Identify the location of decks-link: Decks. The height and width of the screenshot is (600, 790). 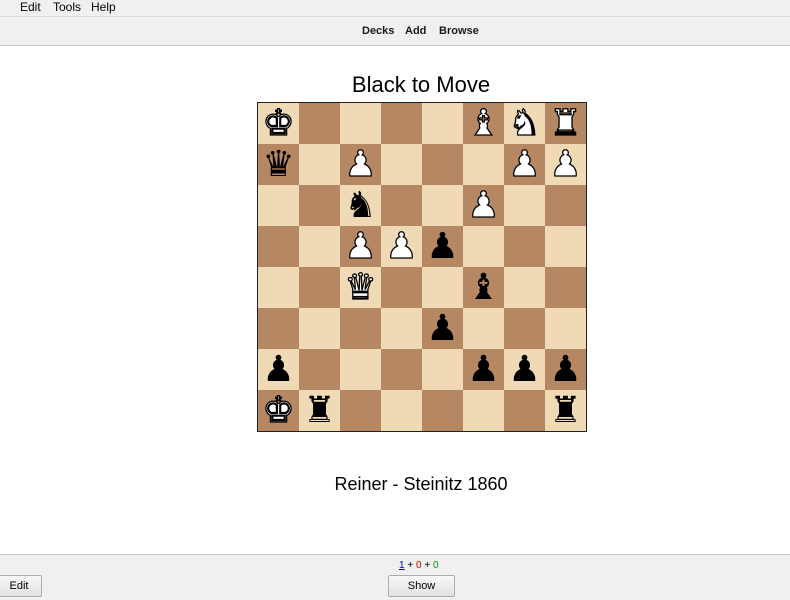
(378, 31).